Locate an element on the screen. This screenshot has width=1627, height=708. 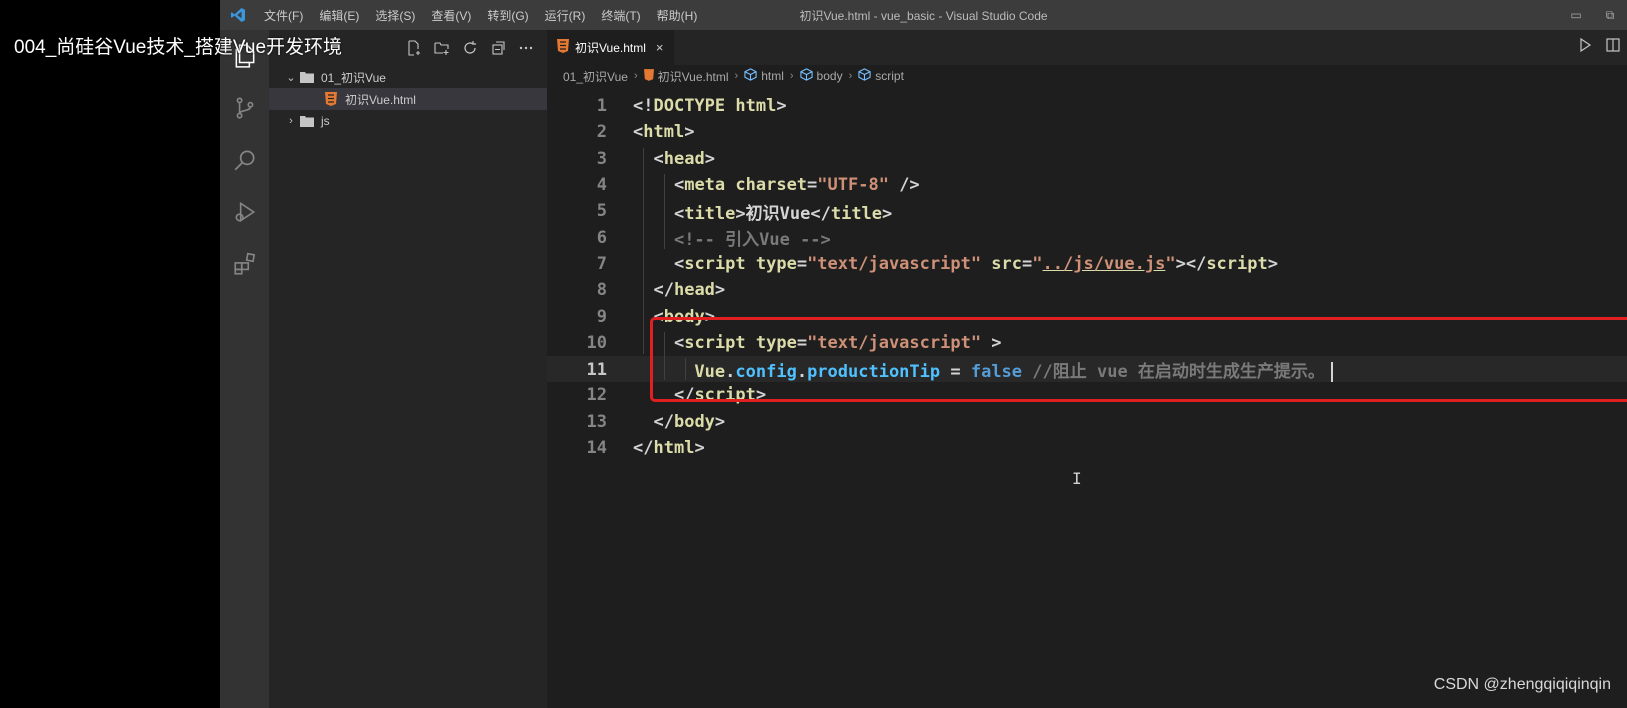
menu-item: 帮助(H) is located at coordinates (677, 15).